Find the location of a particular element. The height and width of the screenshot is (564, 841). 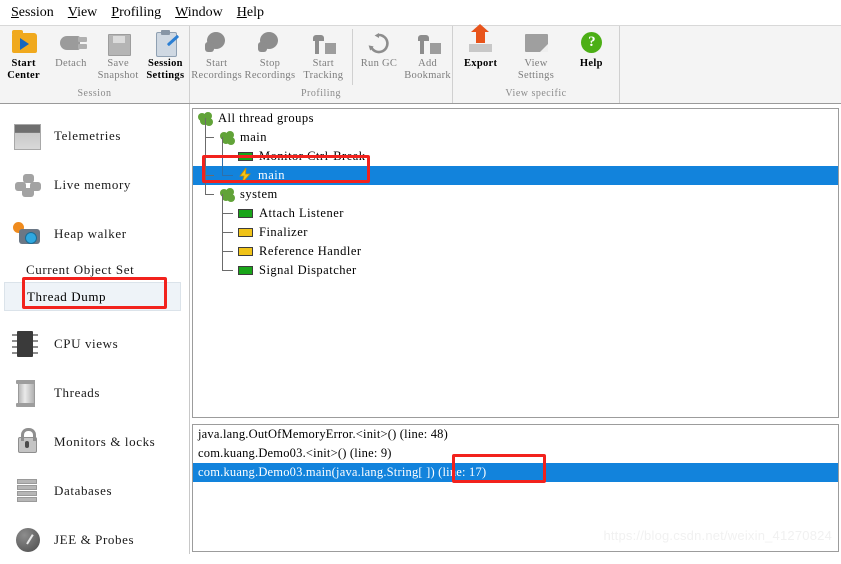

sidebar-item-heap-walker: Heap walker is located at coordinates (94, 233).